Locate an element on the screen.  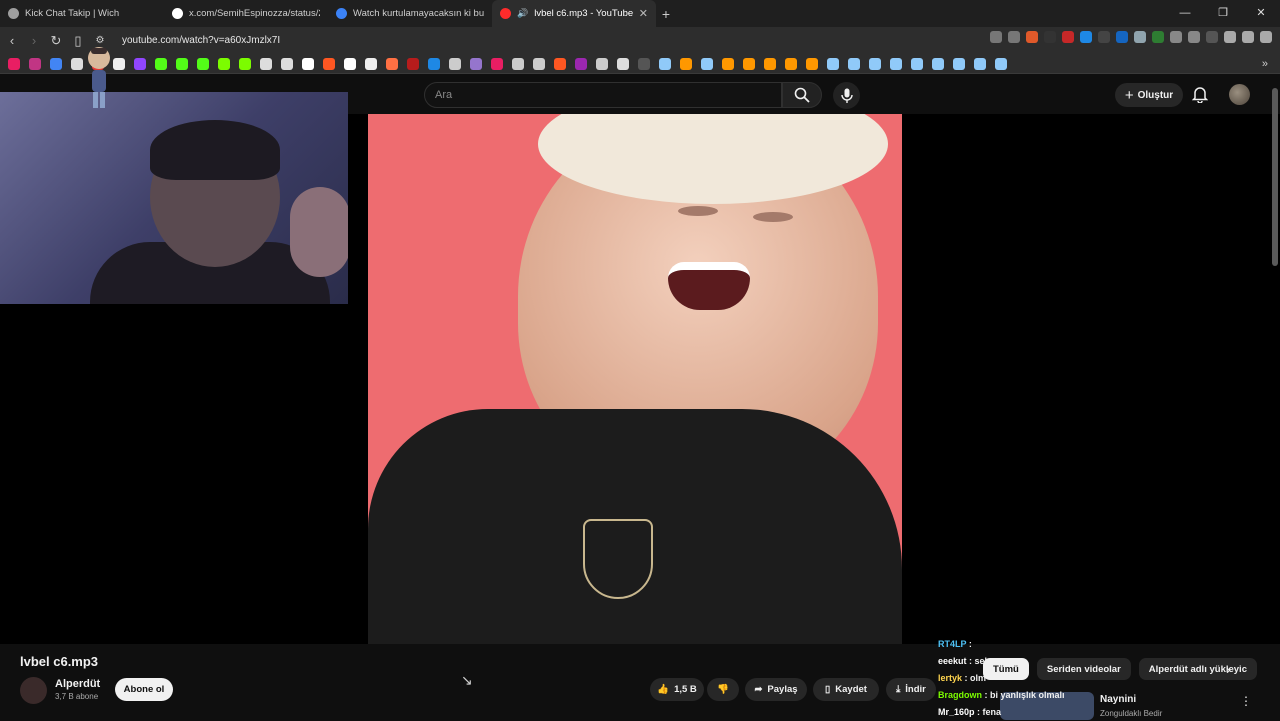
menu-icon is located at coordinates (1266, 37).